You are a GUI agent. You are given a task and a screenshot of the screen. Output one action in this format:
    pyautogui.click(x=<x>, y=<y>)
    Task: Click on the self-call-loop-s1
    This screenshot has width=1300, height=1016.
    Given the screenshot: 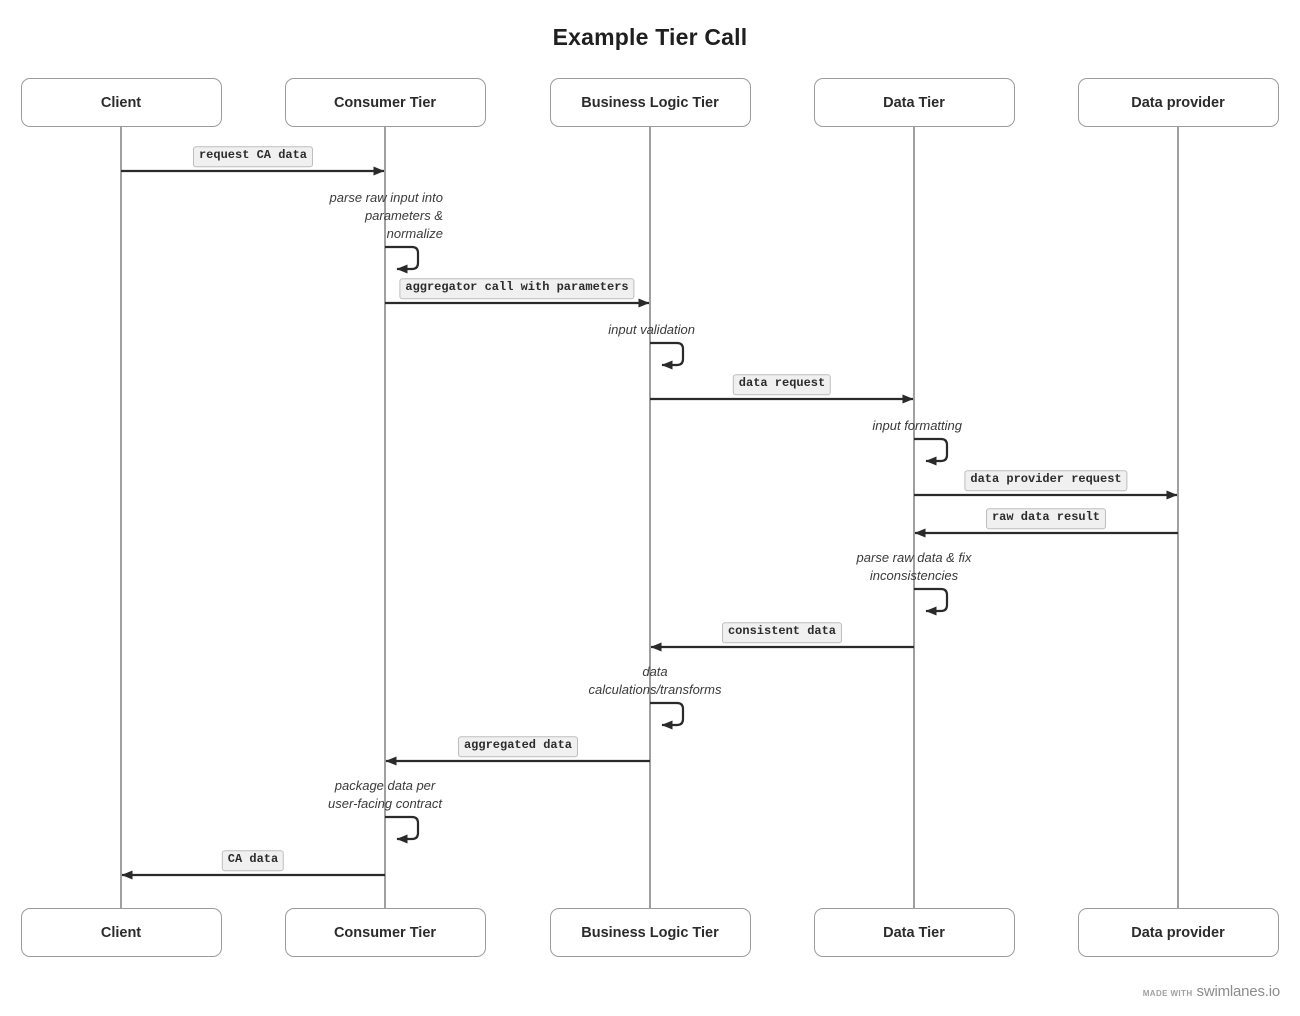 What is the action you would take?
    pyautogui.click(x=402, y=259)
    